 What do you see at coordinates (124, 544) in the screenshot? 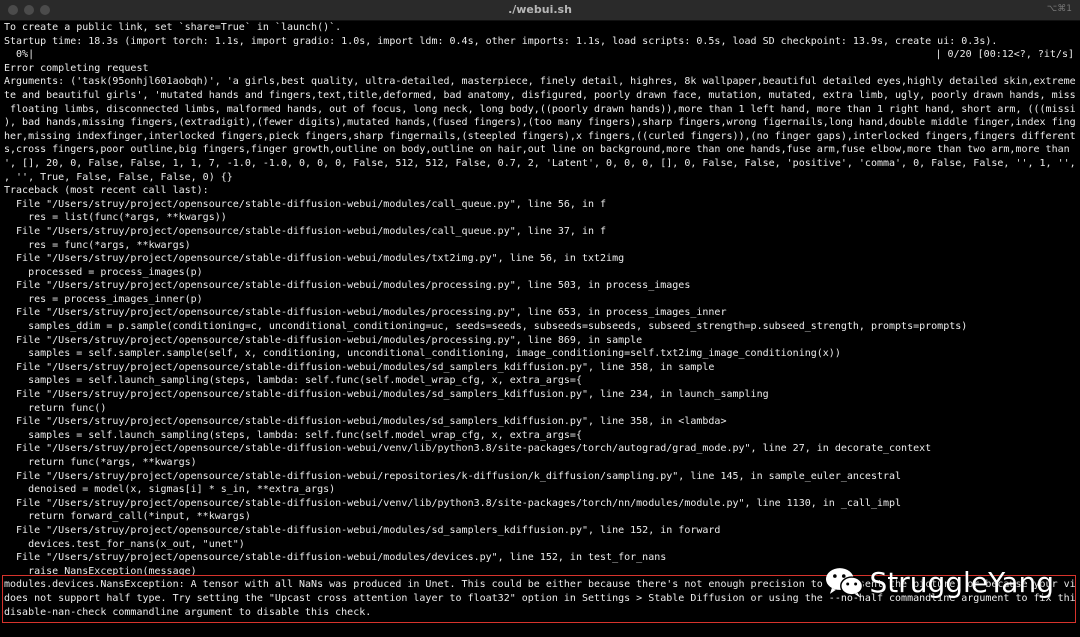
I see `terminal-line: devices.test_for_nans(x_out, "unet")` at bounding box center [124, 544].